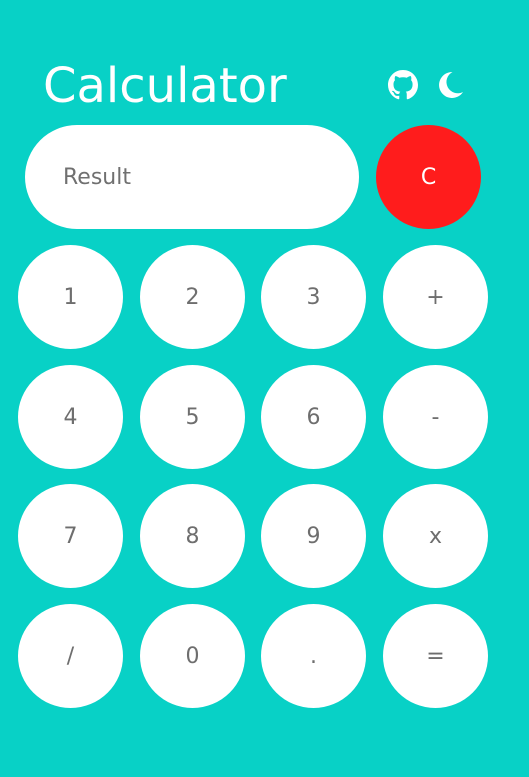 The width and height of the screenshot is (529, 777). Describe the element at coordinates (165, 86) in the screenshot. I see `page-title: Calculator` at that location.